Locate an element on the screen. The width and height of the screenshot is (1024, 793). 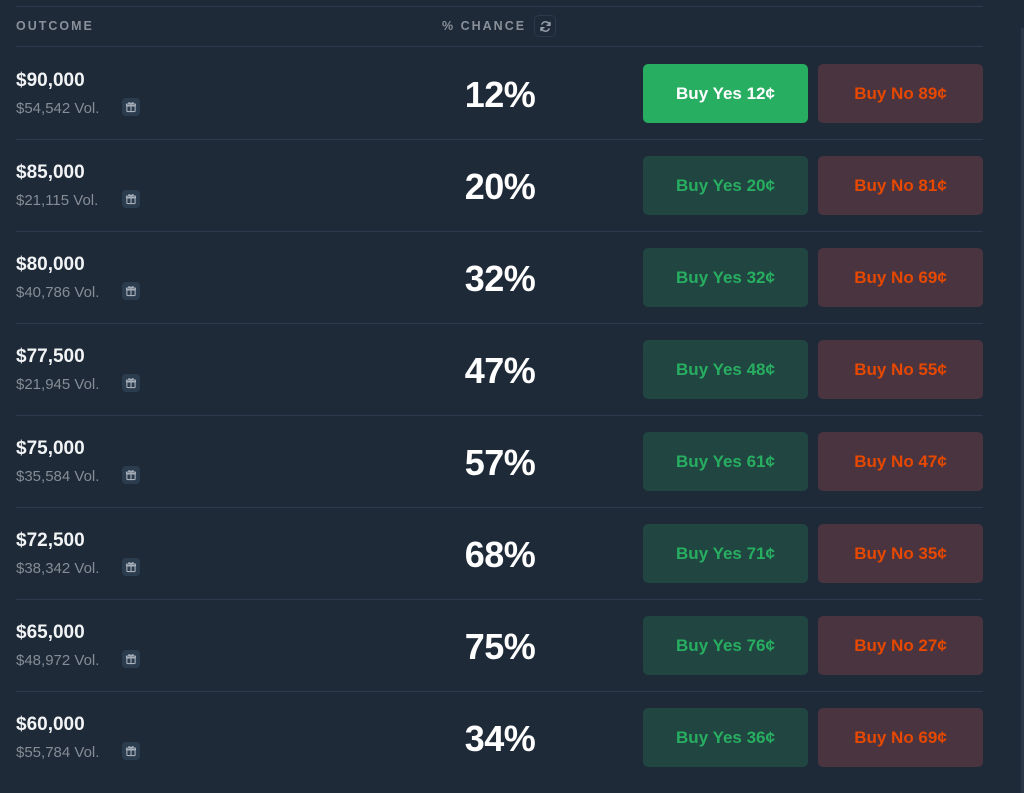
buy-no-button: Buy No 35¢ is located at coordinates (900, 553).